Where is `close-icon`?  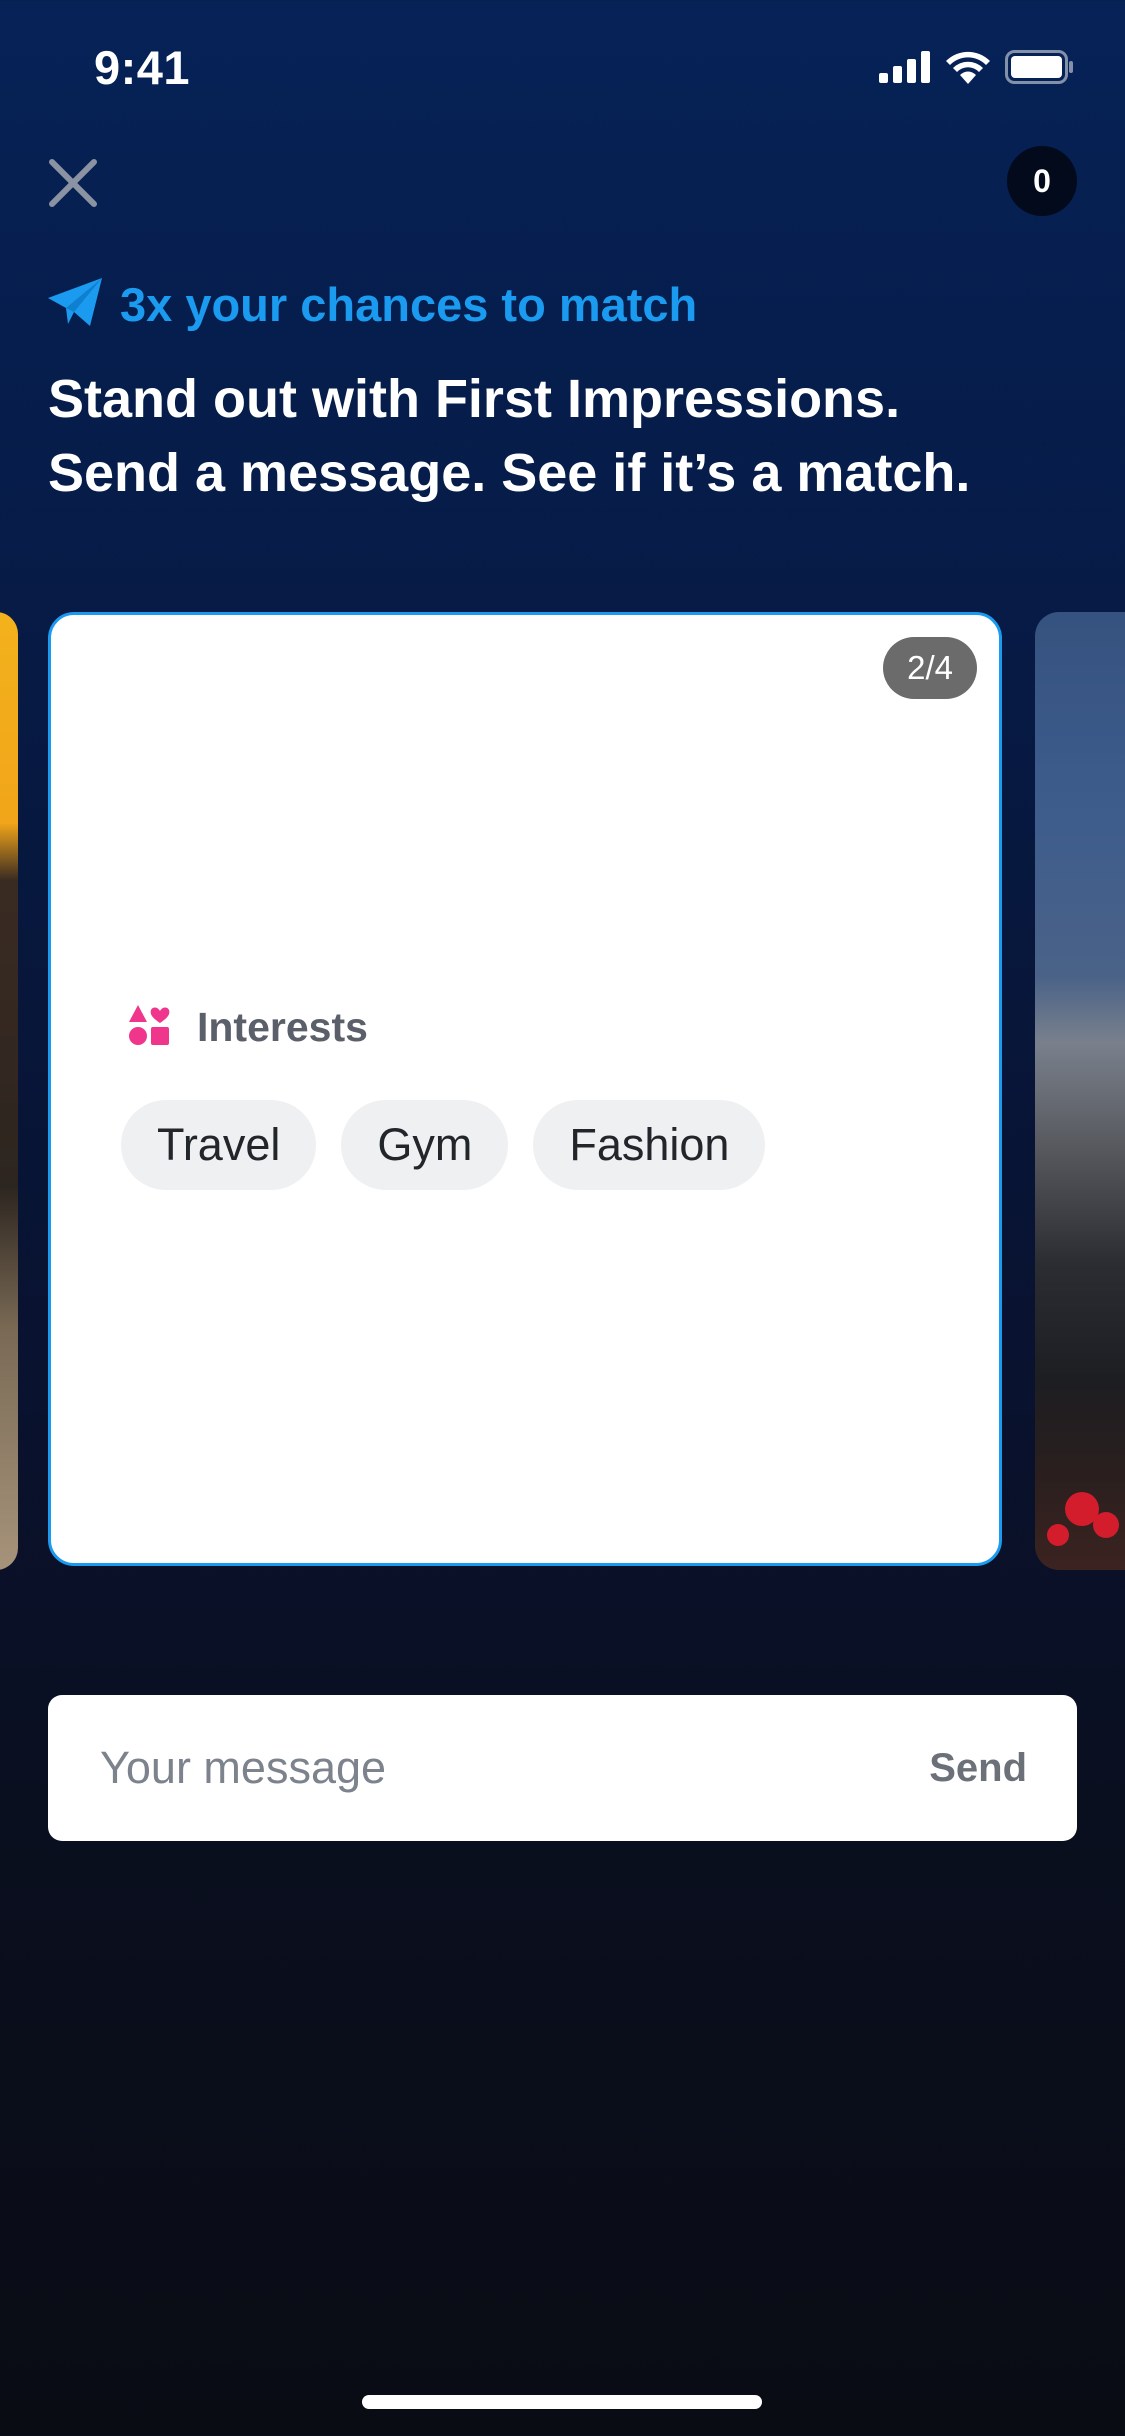 close-icon is located at coordinates (73, 185).